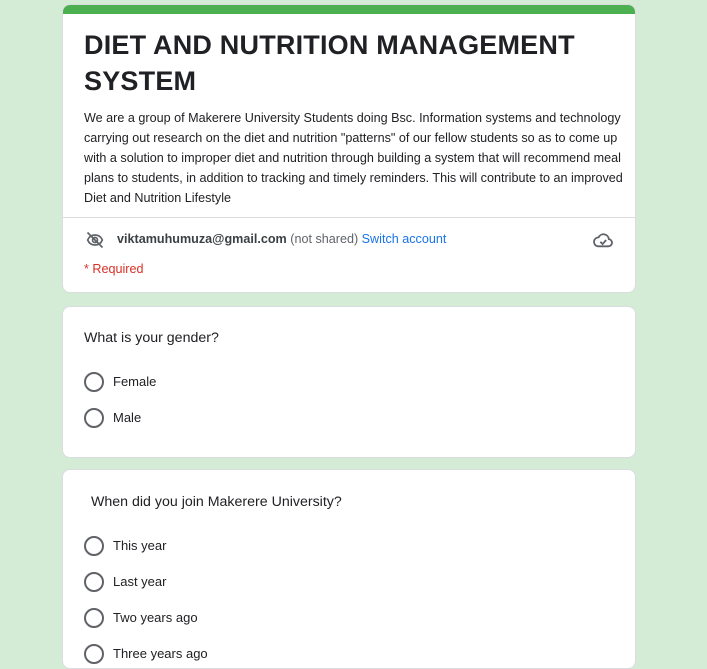 This screenshot has height=669, width=707. What do you see at coordinates (155, 617) in the screenshot?
I see `option-label: Two years ago` at bounding box center [155, 617].